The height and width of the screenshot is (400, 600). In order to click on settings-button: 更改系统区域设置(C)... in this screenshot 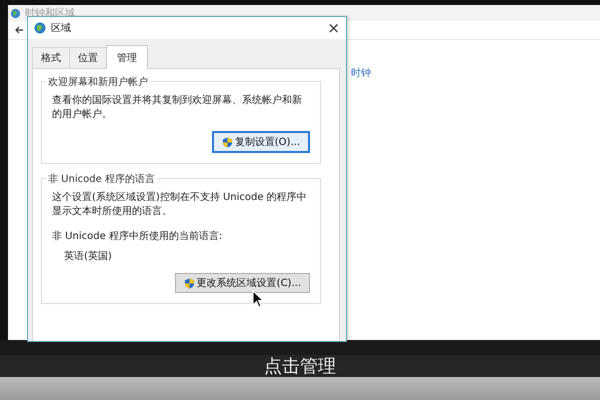, I will do `click(242, 283)`.